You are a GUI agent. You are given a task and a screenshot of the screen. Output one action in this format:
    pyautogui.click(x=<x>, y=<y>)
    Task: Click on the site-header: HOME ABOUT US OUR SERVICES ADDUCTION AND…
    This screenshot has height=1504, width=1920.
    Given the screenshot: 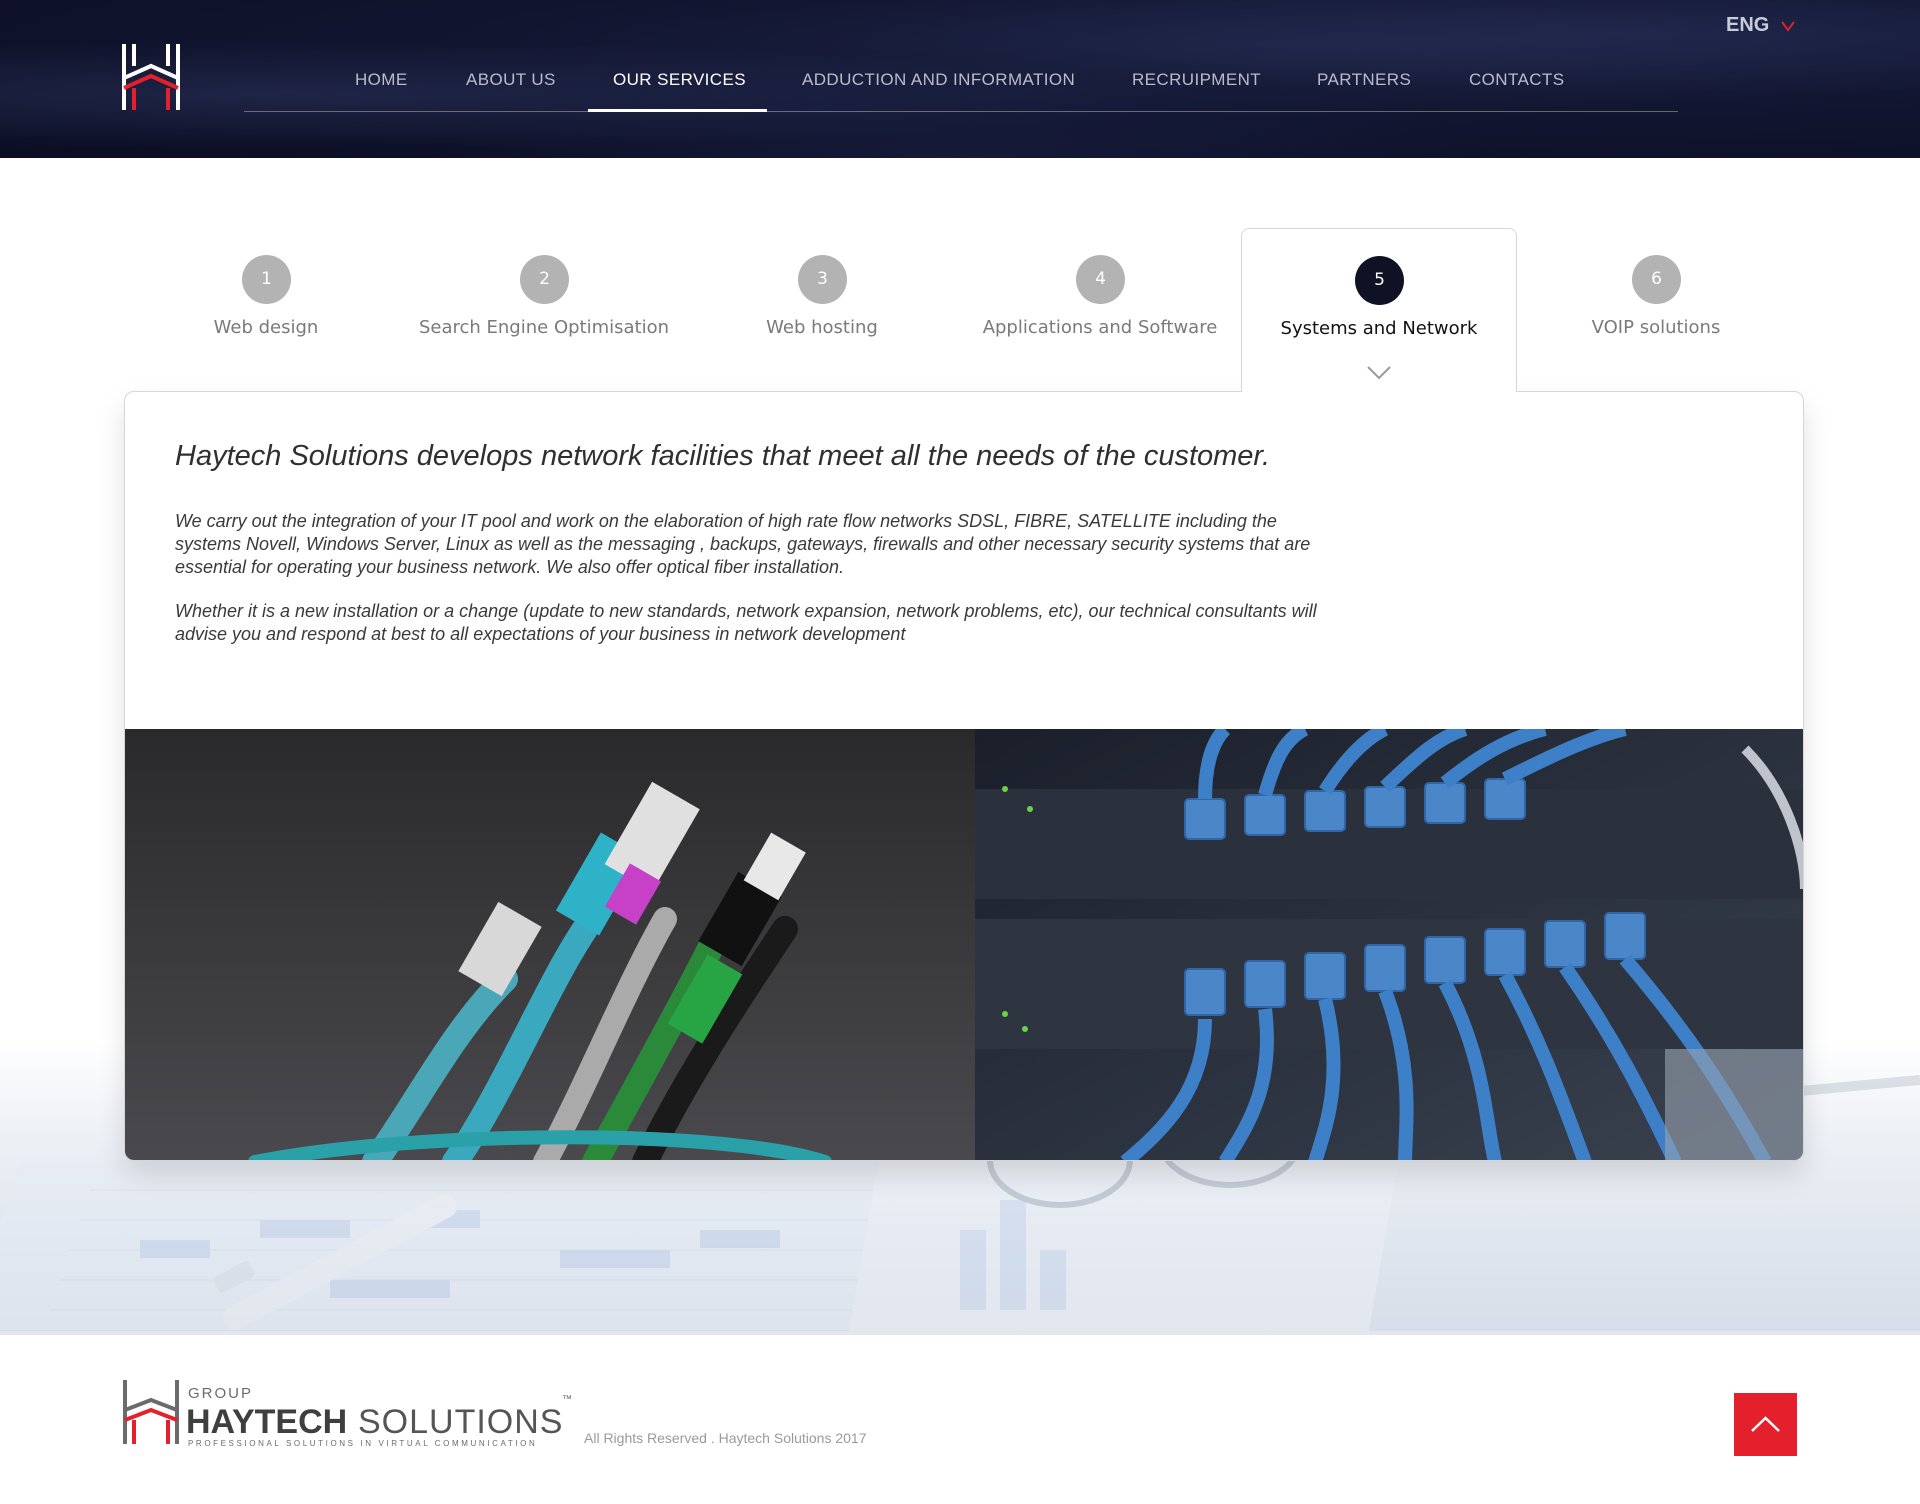 What is the action you would take?
    pyautogui.click(x=960, y=79)
    